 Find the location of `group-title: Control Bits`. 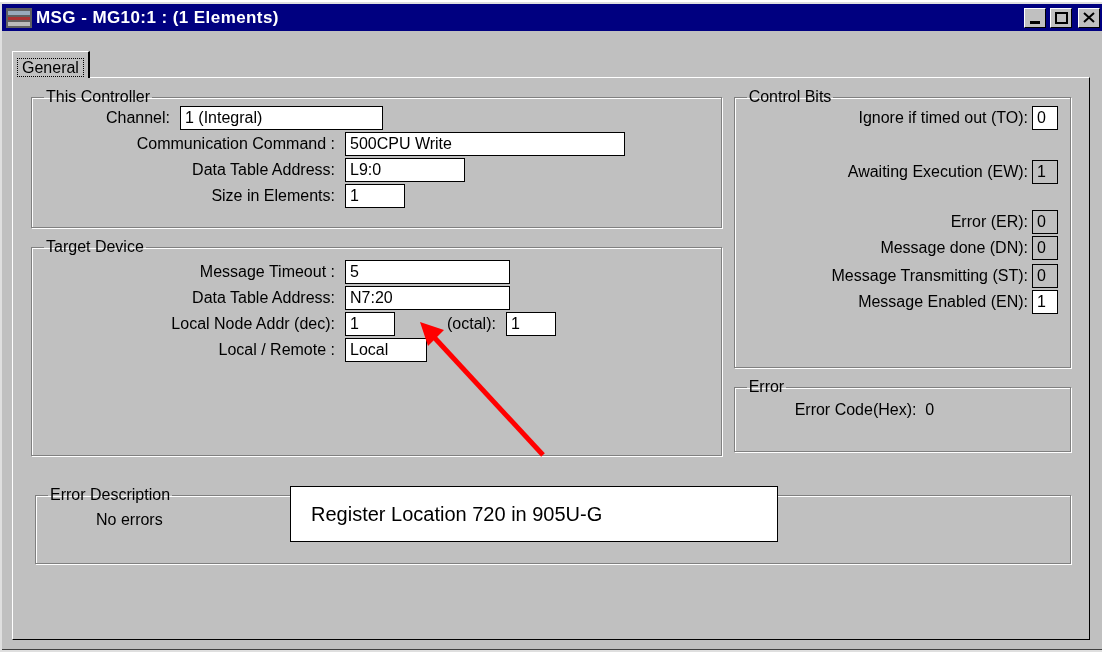

group-title: Control Bits is located at coordinates (790, 97).